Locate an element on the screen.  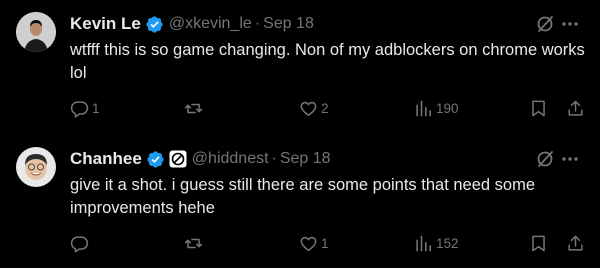
affiliate-badge-icon is located at coordinates (178, 159).